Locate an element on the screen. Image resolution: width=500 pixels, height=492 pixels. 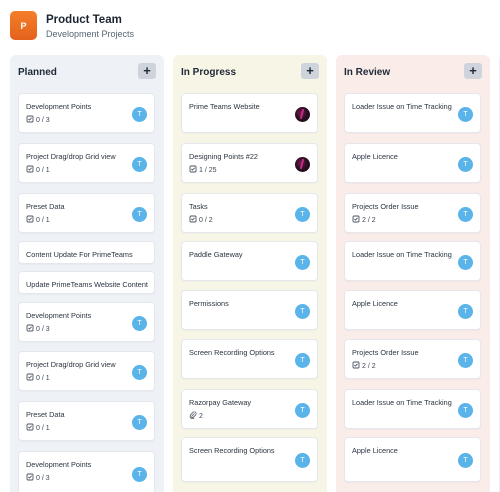
card-meta: 0 / 3 is located at coordinates (38, 329).